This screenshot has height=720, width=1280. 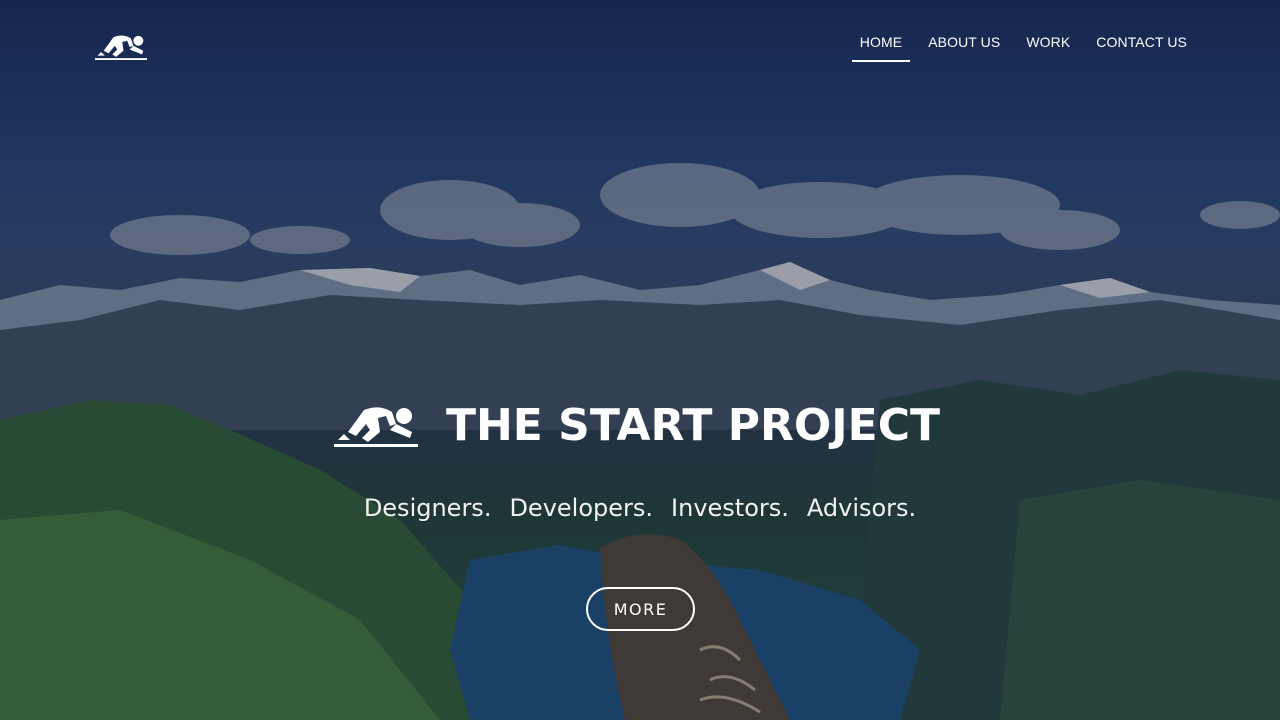 What do you see at coordinates (964, 44) in the screenshot?
I see `nav-about-us: ABOUT US` at bounding box center [964, 44].